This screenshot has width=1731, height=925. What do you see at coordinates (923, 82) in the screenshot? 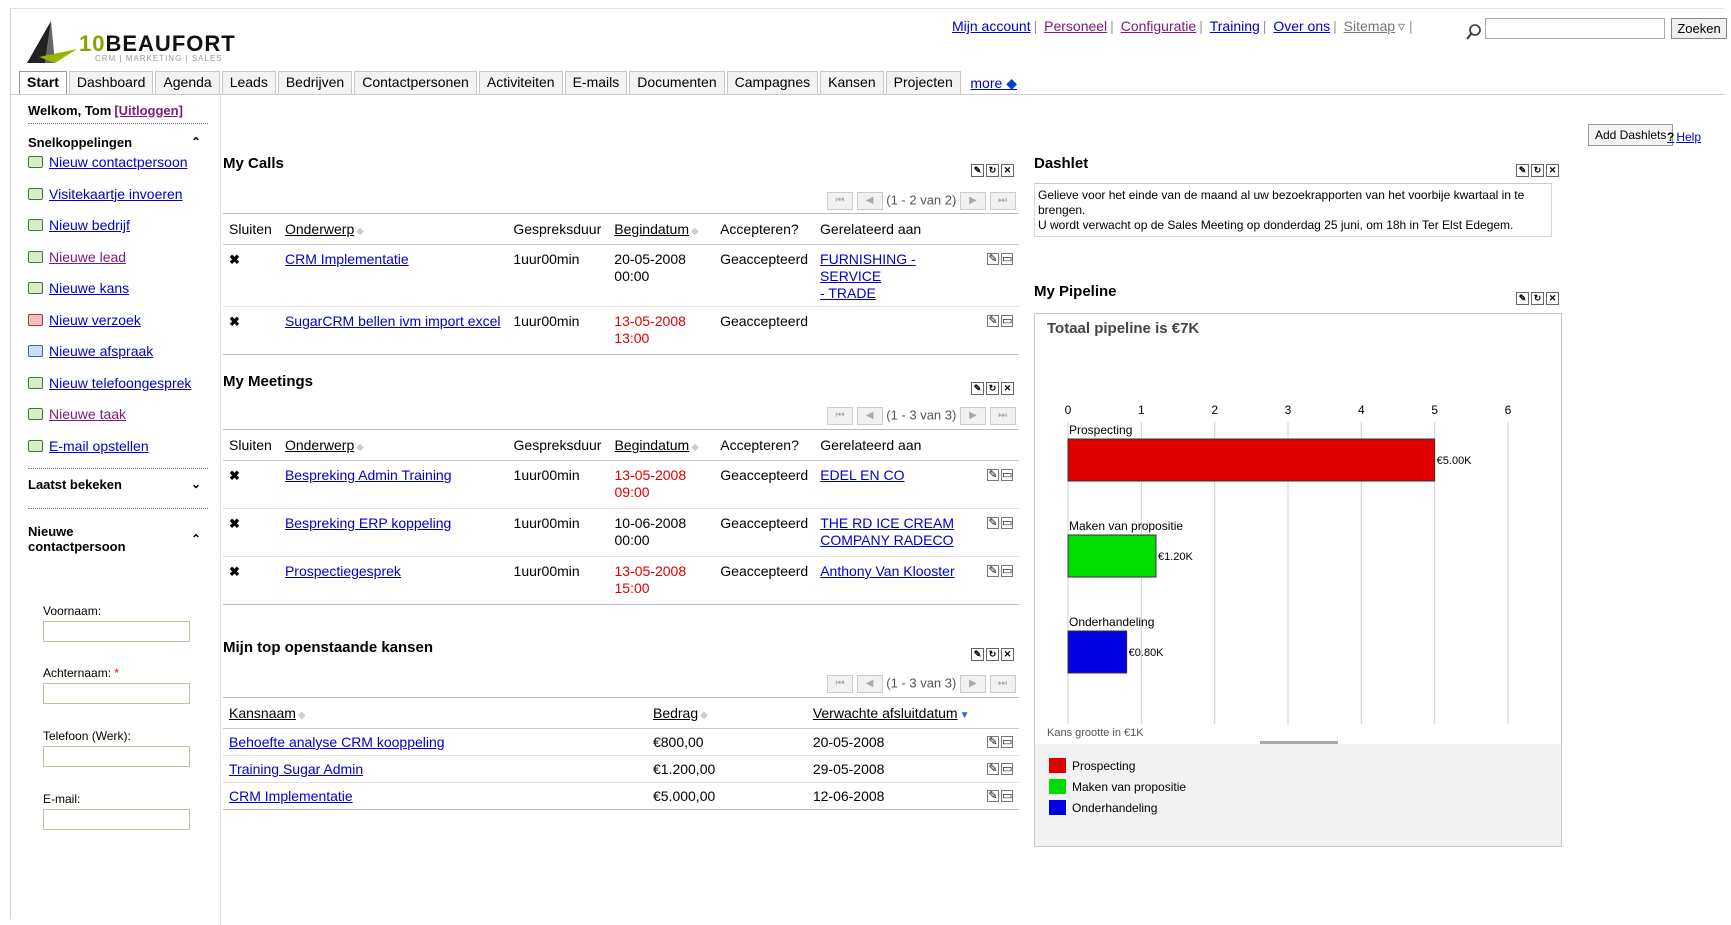
I see `tab-projecten: Projecten` at bounding box center [923, 82].